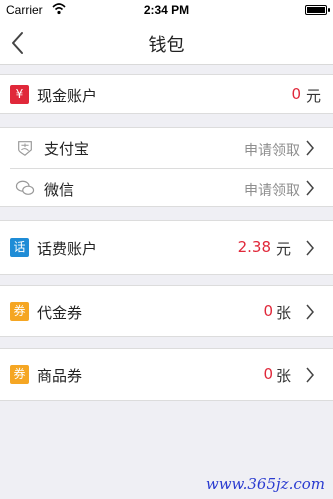 The image size is (333, 499). I want to click on watermark-text: www.365jz.com, so click(265, 484).